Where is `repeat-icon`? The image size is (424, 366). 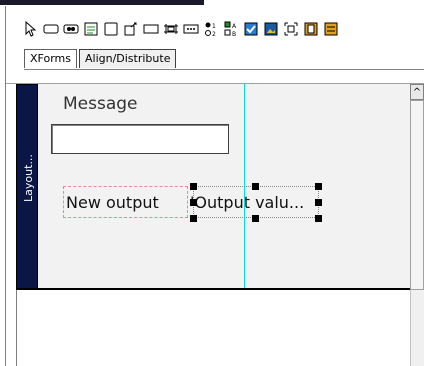 repeat-icon is located at coordinates (331, 29).